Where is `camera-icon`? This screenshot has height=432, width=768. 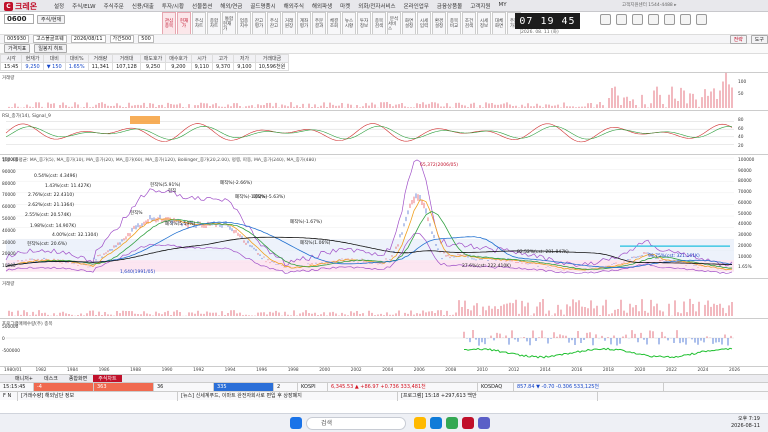
camera-icon is located at coordinates (637, 19).